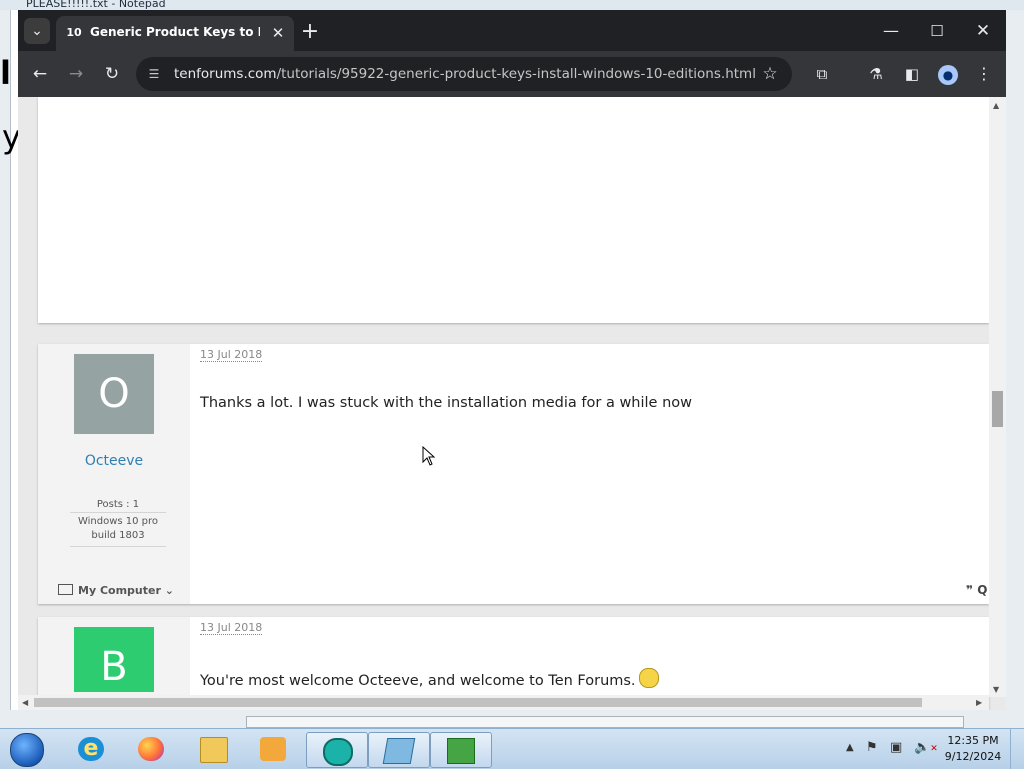  Describe the element at coordinates (896, 747) in the screenshot. I see `network-icon: ▣` at that location.